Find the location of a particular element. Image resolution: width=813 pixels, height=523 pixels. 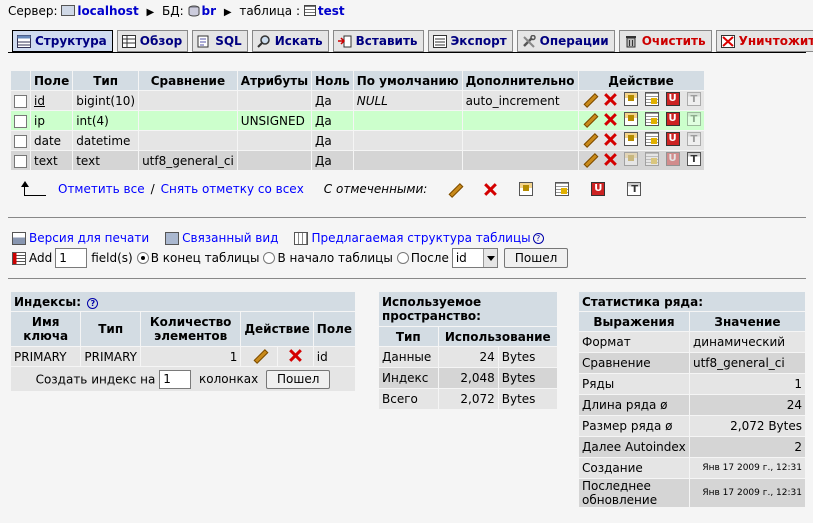

table-row: Сравнение utf8_general_ci is located at coordinates (692, 363).